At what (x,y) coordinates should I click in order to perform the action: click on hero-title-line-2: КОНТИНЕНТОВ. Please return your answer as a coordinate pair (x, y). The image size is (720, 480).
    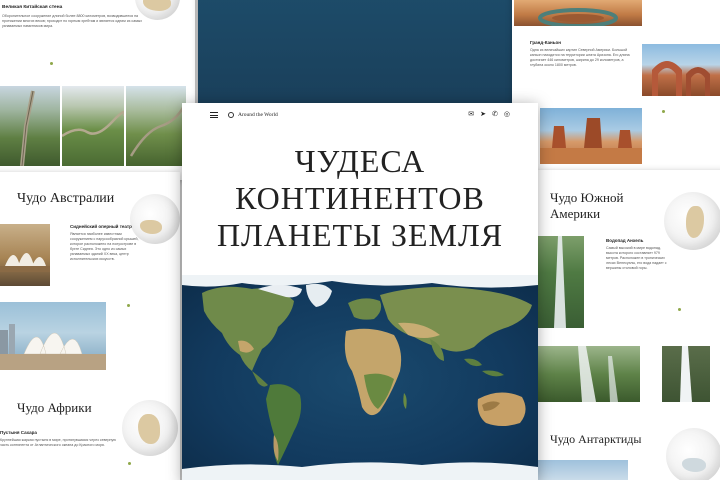
    Looking at the image, I should click on (360, 198).